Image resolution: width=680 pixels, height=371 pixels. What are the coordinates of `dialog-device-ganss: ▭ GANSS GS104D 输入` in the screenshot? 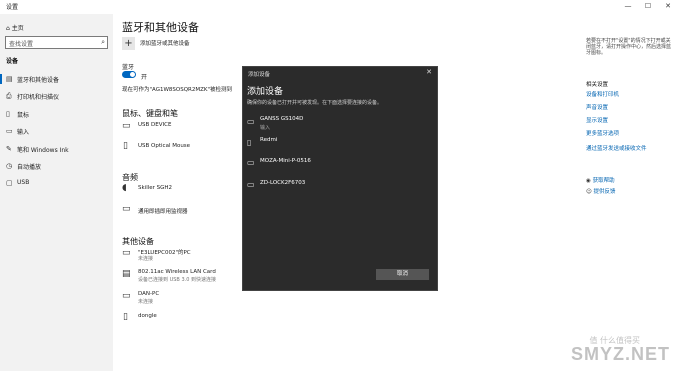 It's located at (341, 124).